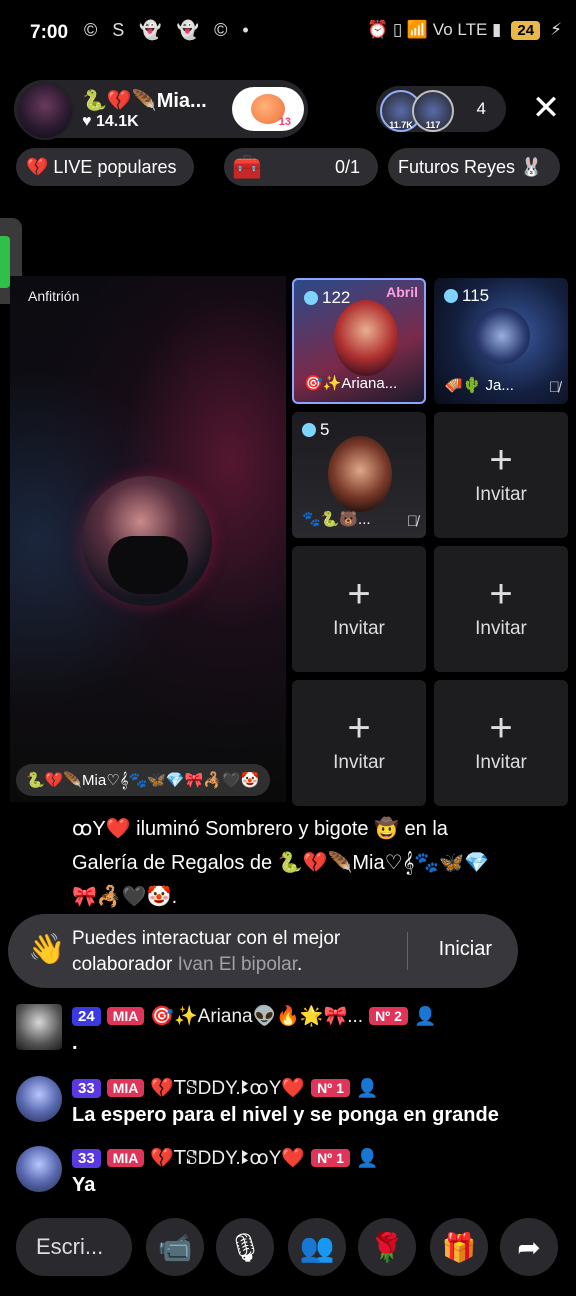 The height and width of the screenshot is (1296, 576). What do you see at coordinates (317, 1247) in the screenshot?
I see `guests-icon: 👥` at bounding box center [317, 1247].